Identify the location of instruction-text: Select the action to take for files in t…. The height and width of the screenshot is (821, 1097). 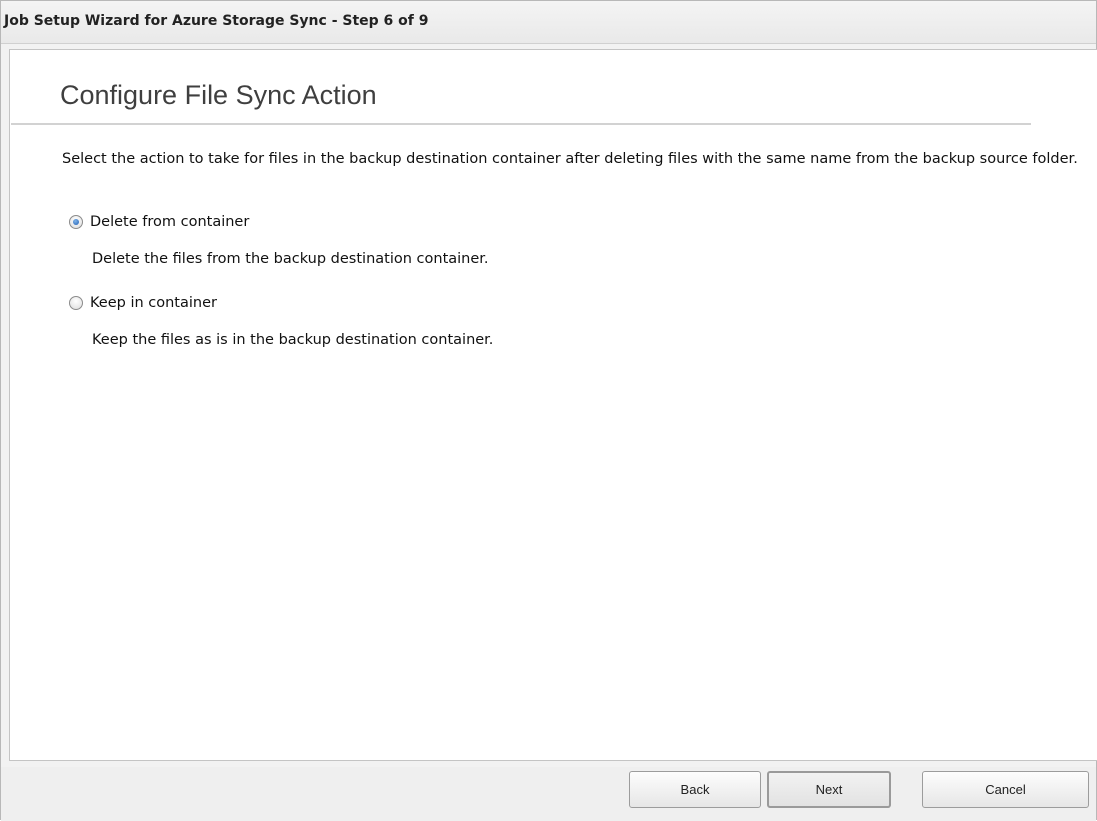
(570, 159).